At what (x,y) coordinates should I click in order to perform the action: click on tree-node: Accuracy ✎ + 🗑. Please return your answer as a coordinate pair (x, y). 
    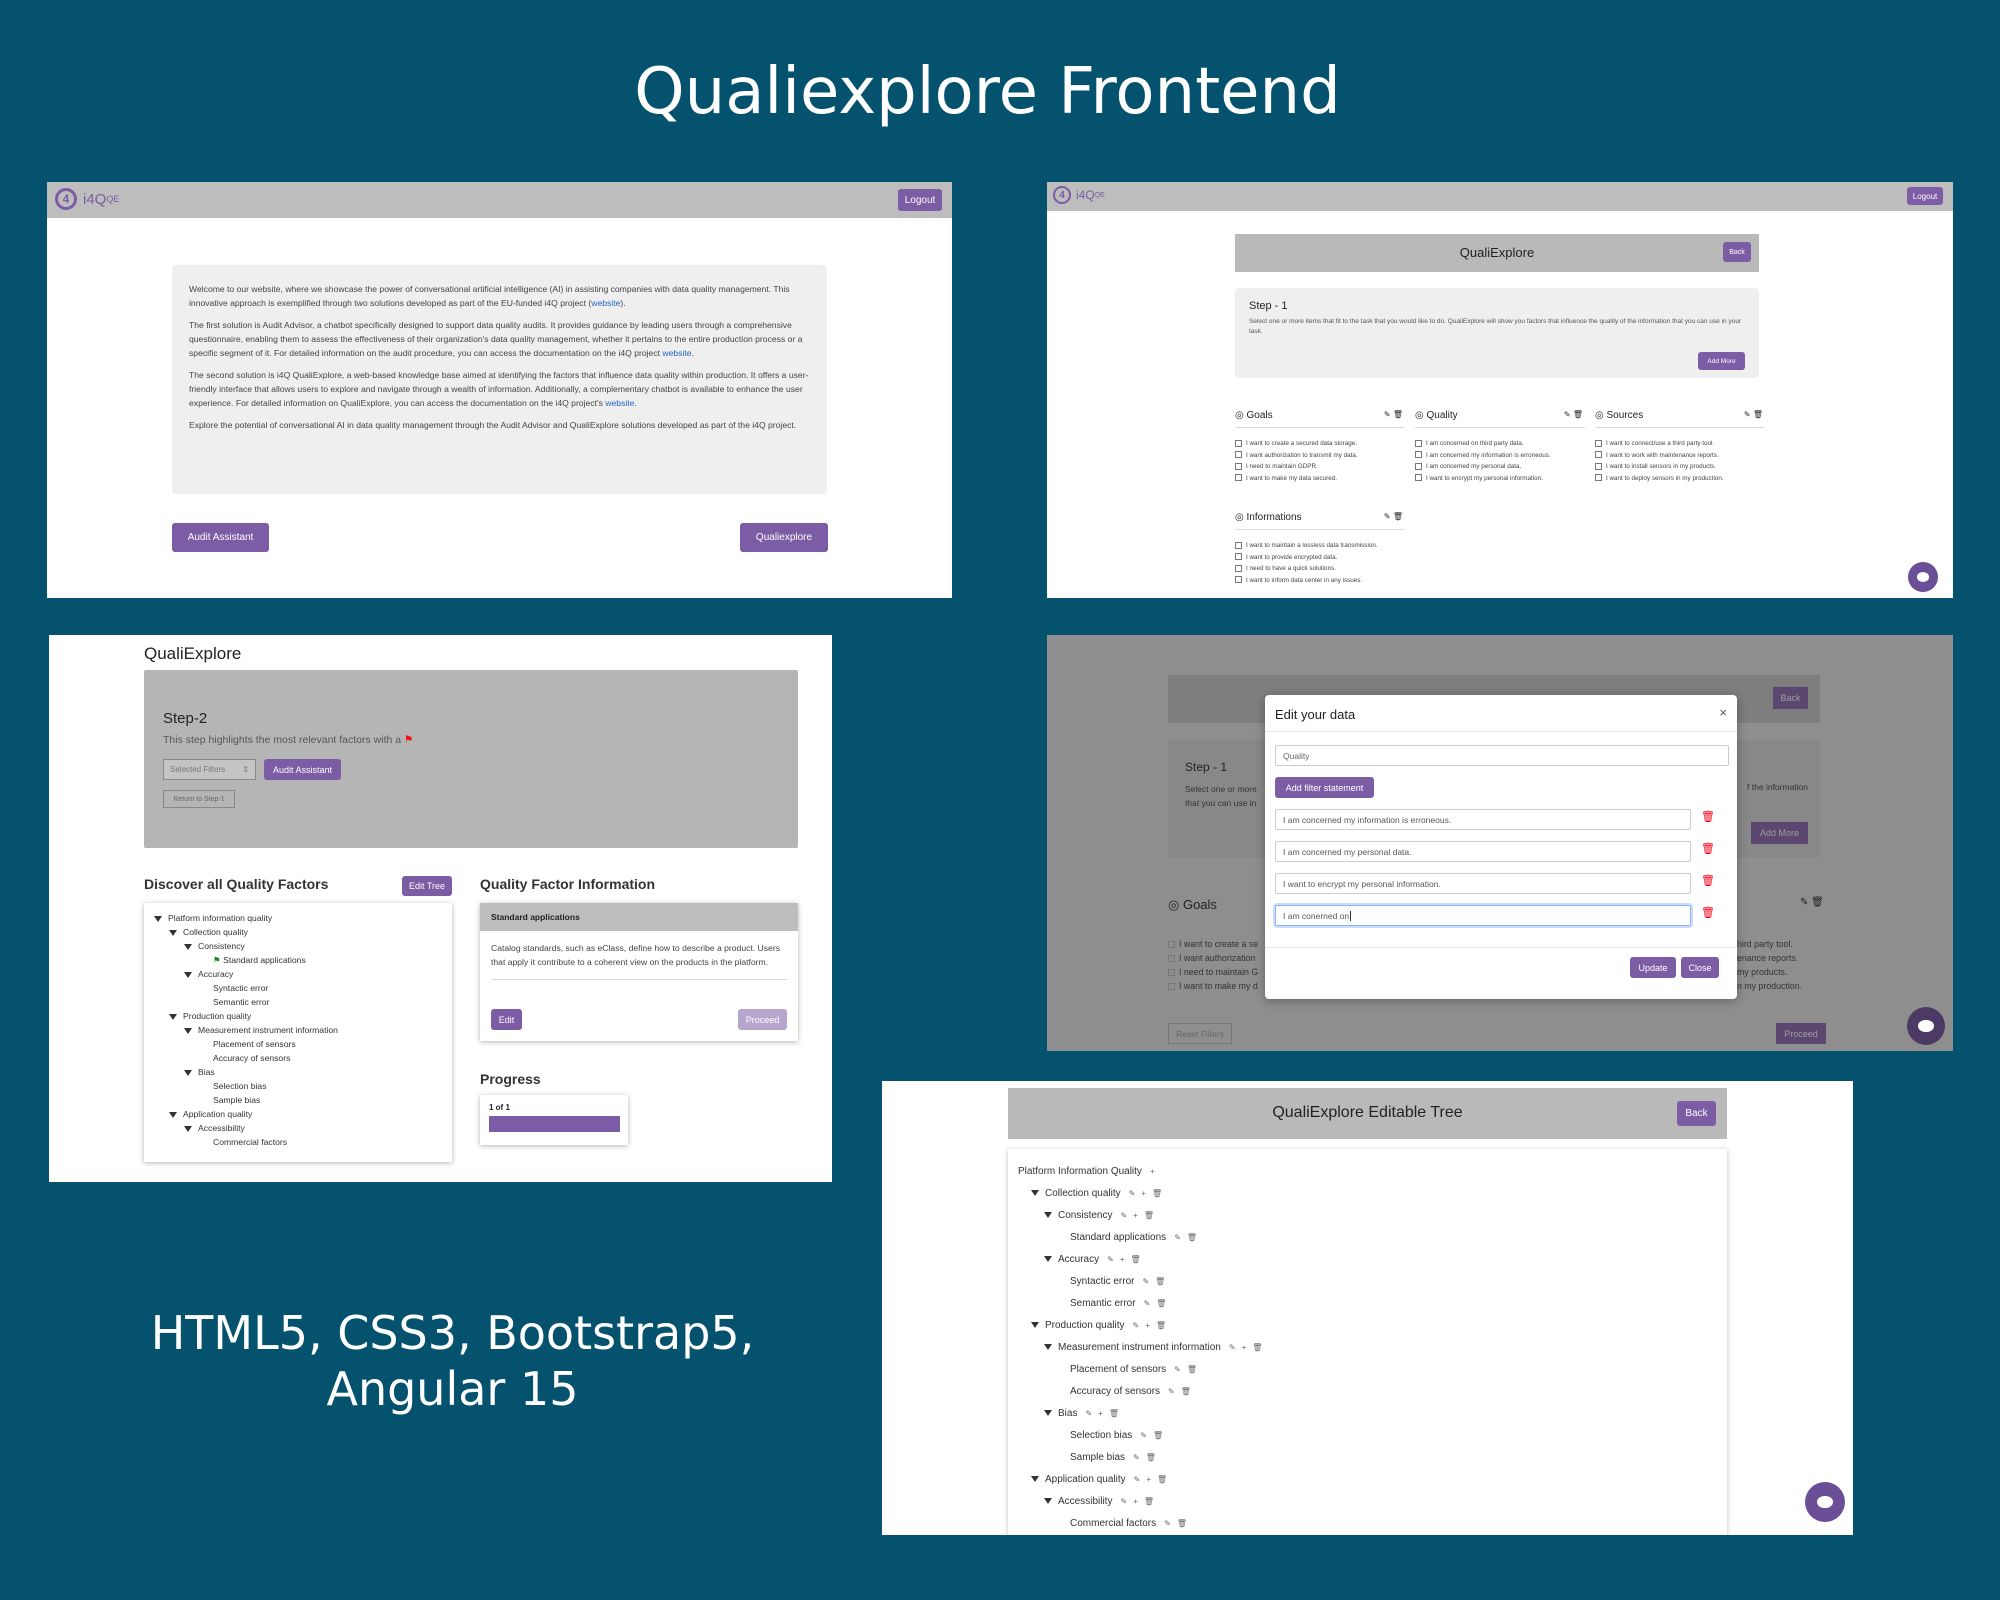
    Looking at the image, I should click on (1367, 1260).